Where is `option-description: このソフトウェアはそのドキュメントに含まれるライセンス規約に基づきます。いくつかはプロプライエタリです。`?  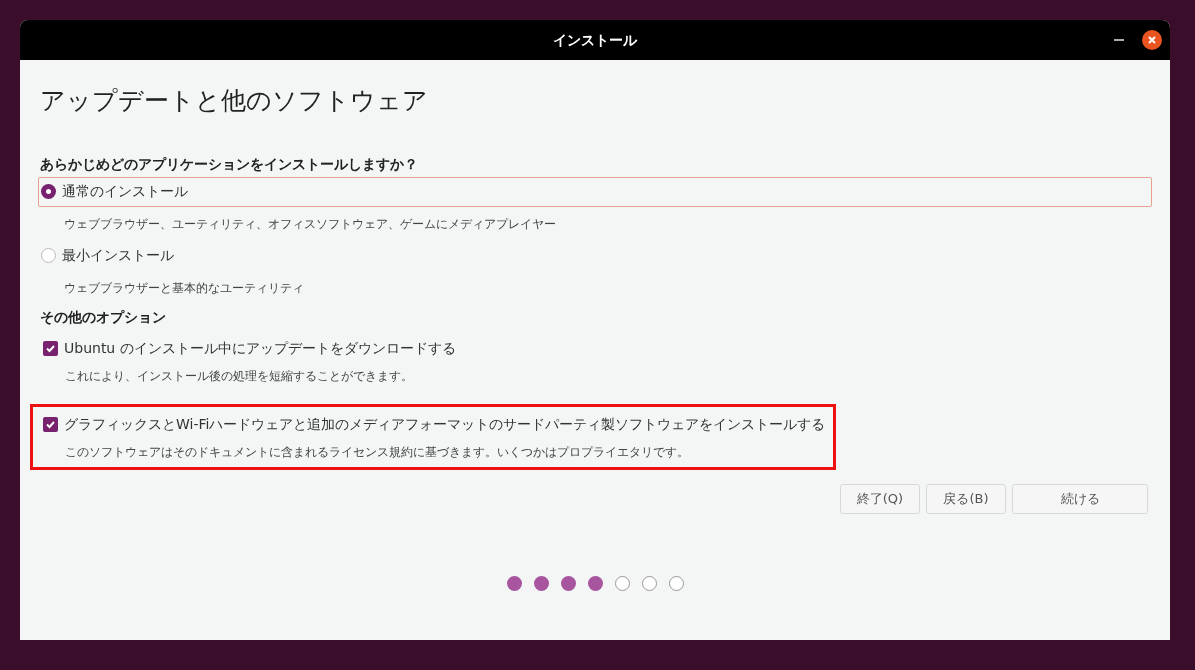
option-description: このソフトウェアはそのドキュメントに含まれるライセンス規約に基づきます。いくつかはプロプライエタリです。 is located at coordinates (377, 452).